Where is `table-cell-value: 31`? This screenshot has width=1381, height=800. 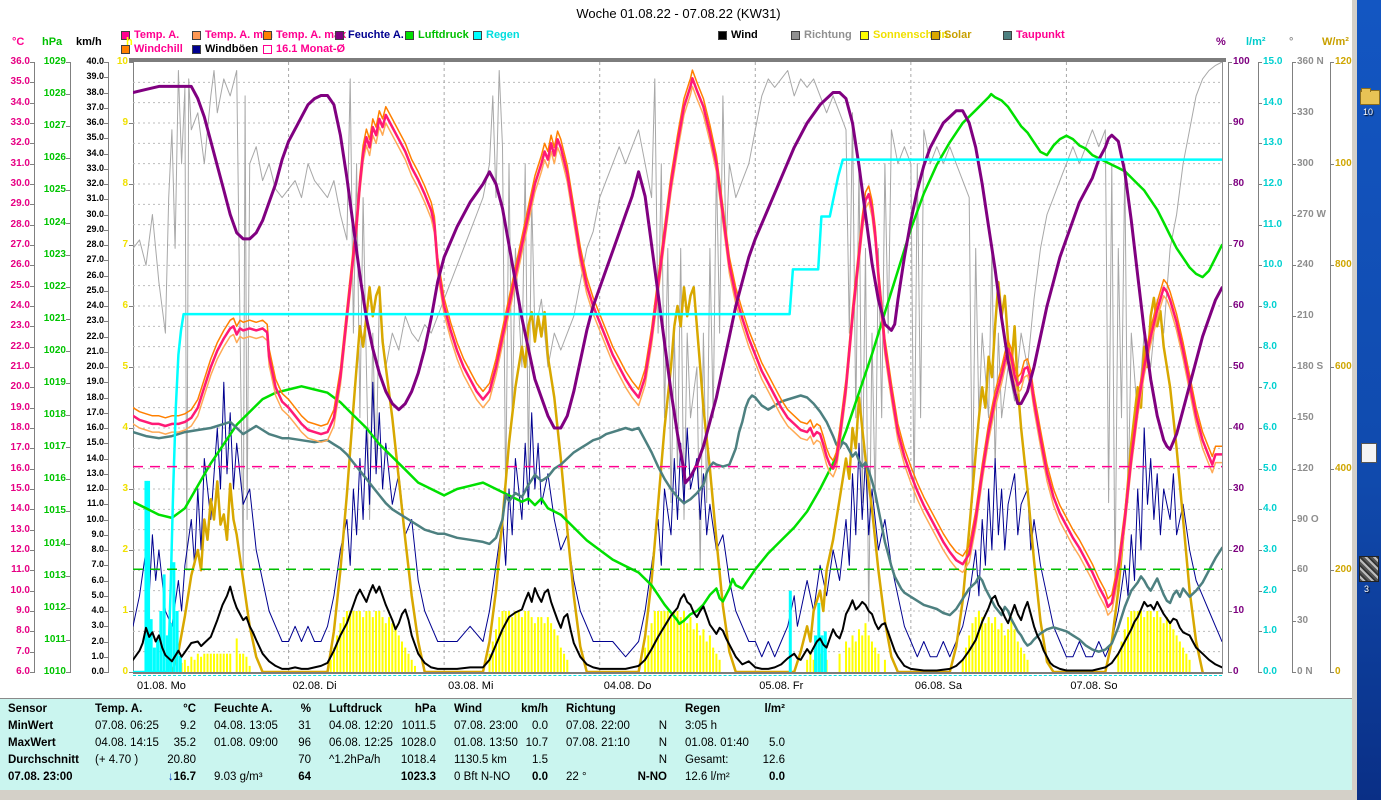
table-cell-value: 31 is located at coordinates (304, 726).